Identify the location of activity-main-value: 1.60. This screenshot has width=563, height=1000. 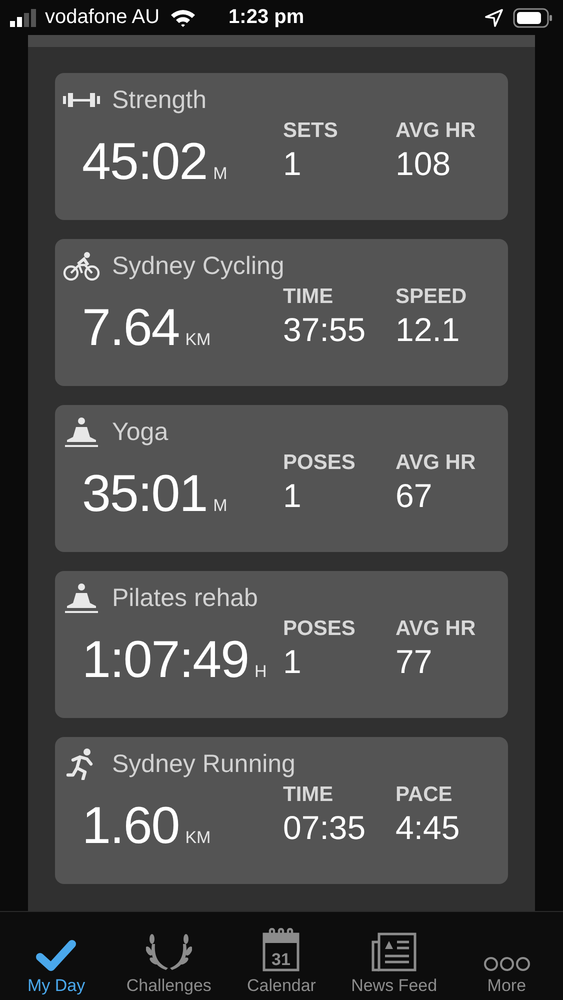
(131, 826).